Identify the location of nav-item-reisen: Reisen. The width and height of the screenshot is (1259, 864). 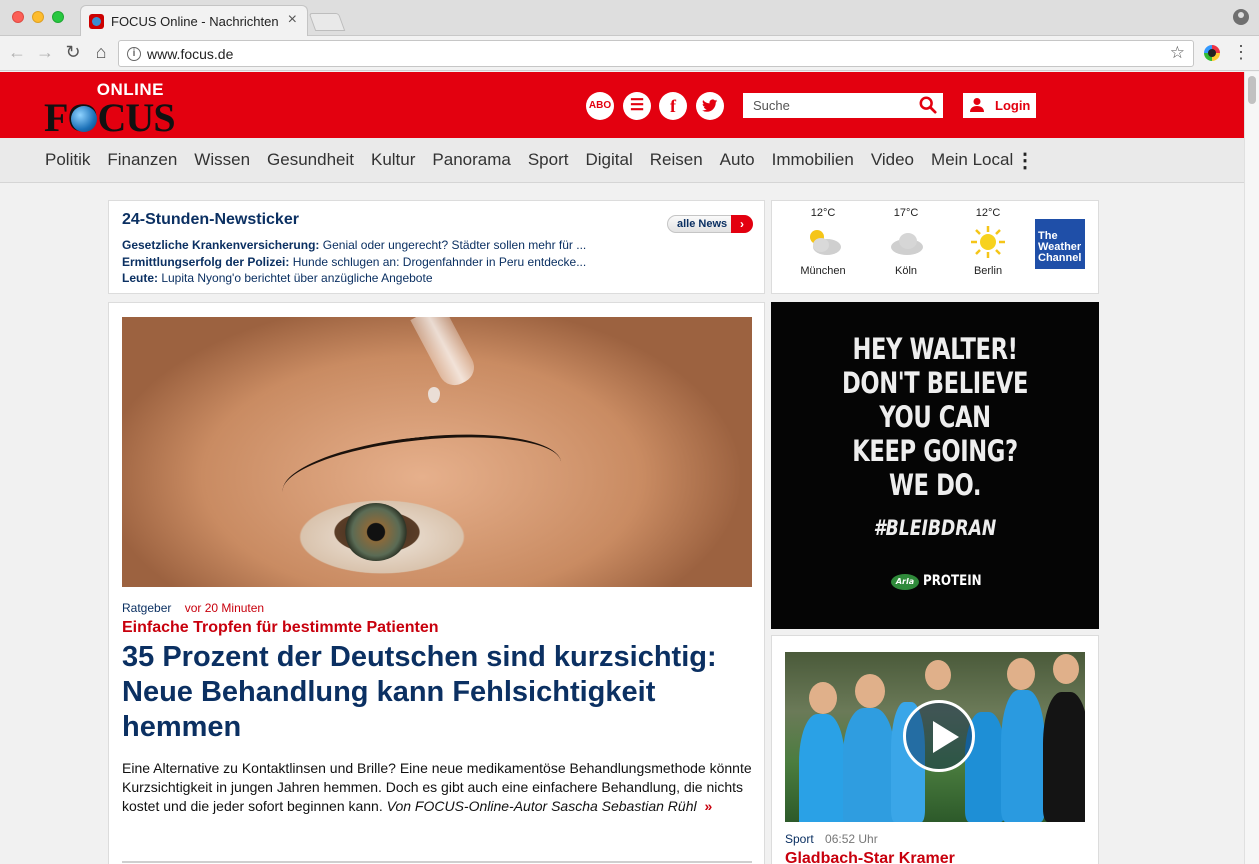
(676, 160).